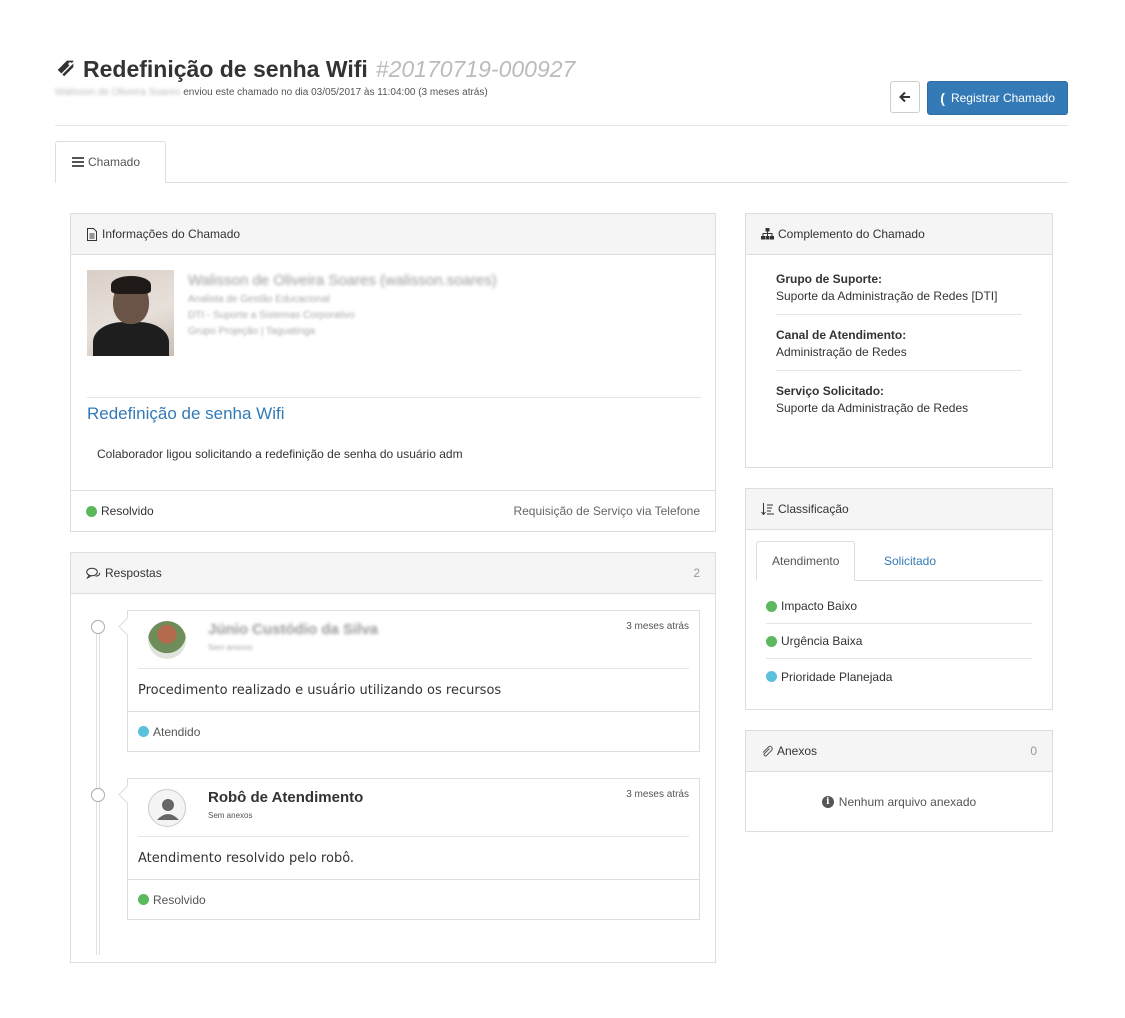  I want to click on response-message: Atendimento resolvido pelo robô., so click(246, 858).